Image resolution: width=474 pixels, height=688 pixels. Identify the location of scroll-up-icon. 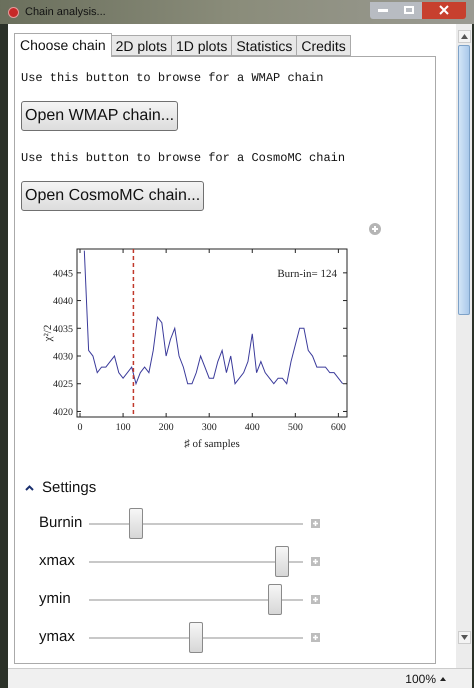
(464, 36).